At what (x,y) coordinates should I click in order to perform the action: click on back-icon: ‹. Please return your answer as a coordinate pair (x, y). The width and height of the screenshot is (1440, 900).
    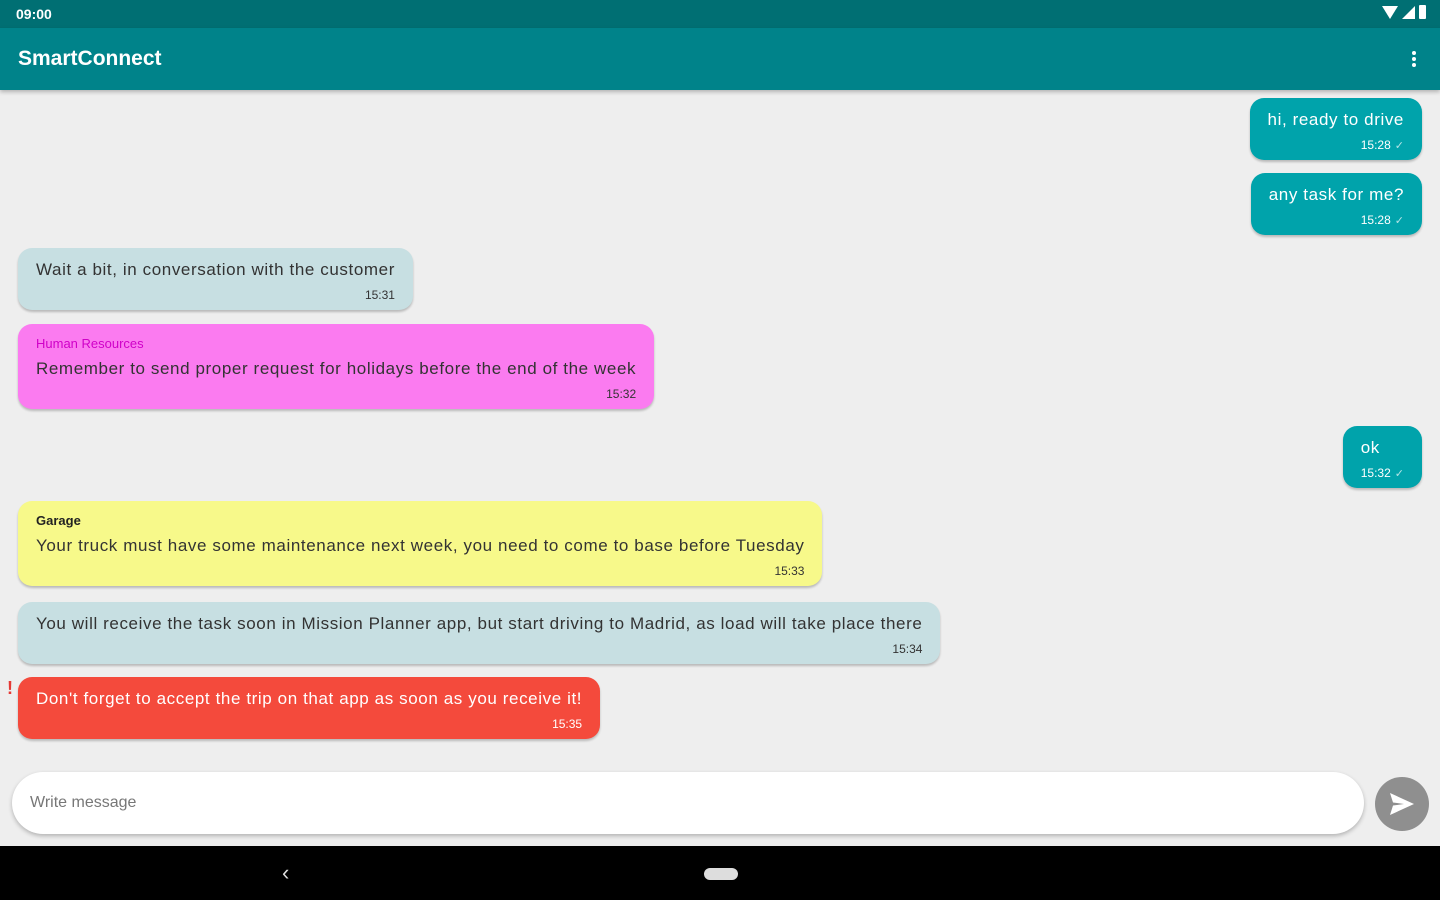
    Looking at the image, I should click on (285, 873).